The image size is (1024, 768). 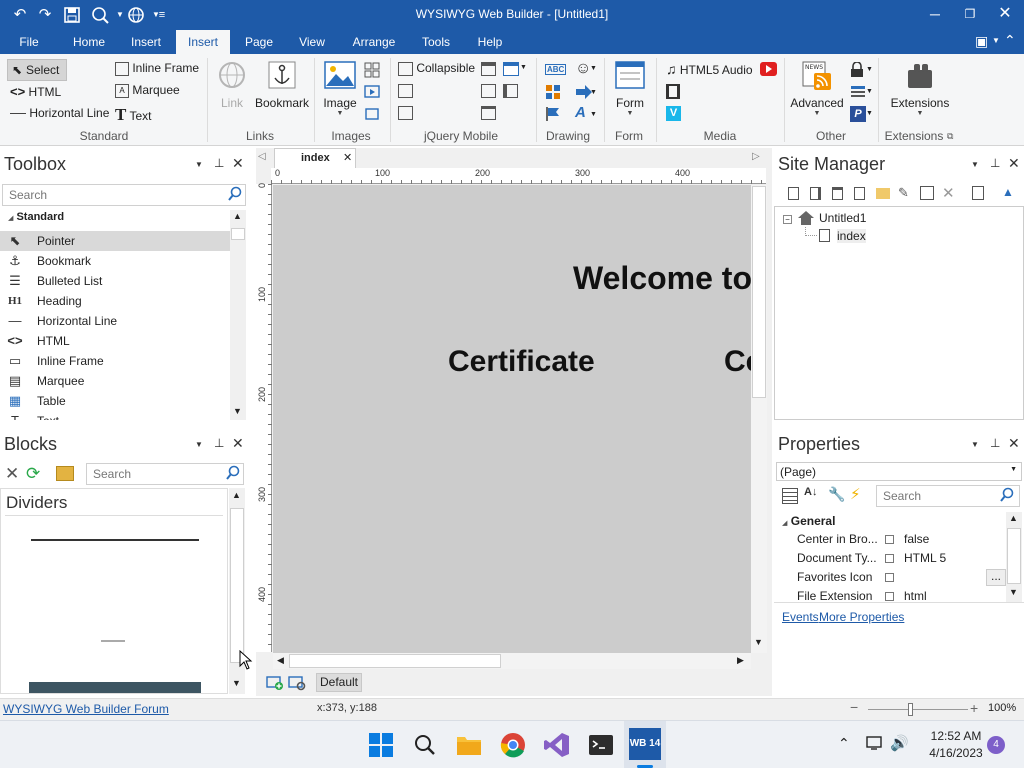 What do you see at coordinates (842, 218) in the screenshot?
I see `tree-root: Untitled1` at bounding box center [842, 218].